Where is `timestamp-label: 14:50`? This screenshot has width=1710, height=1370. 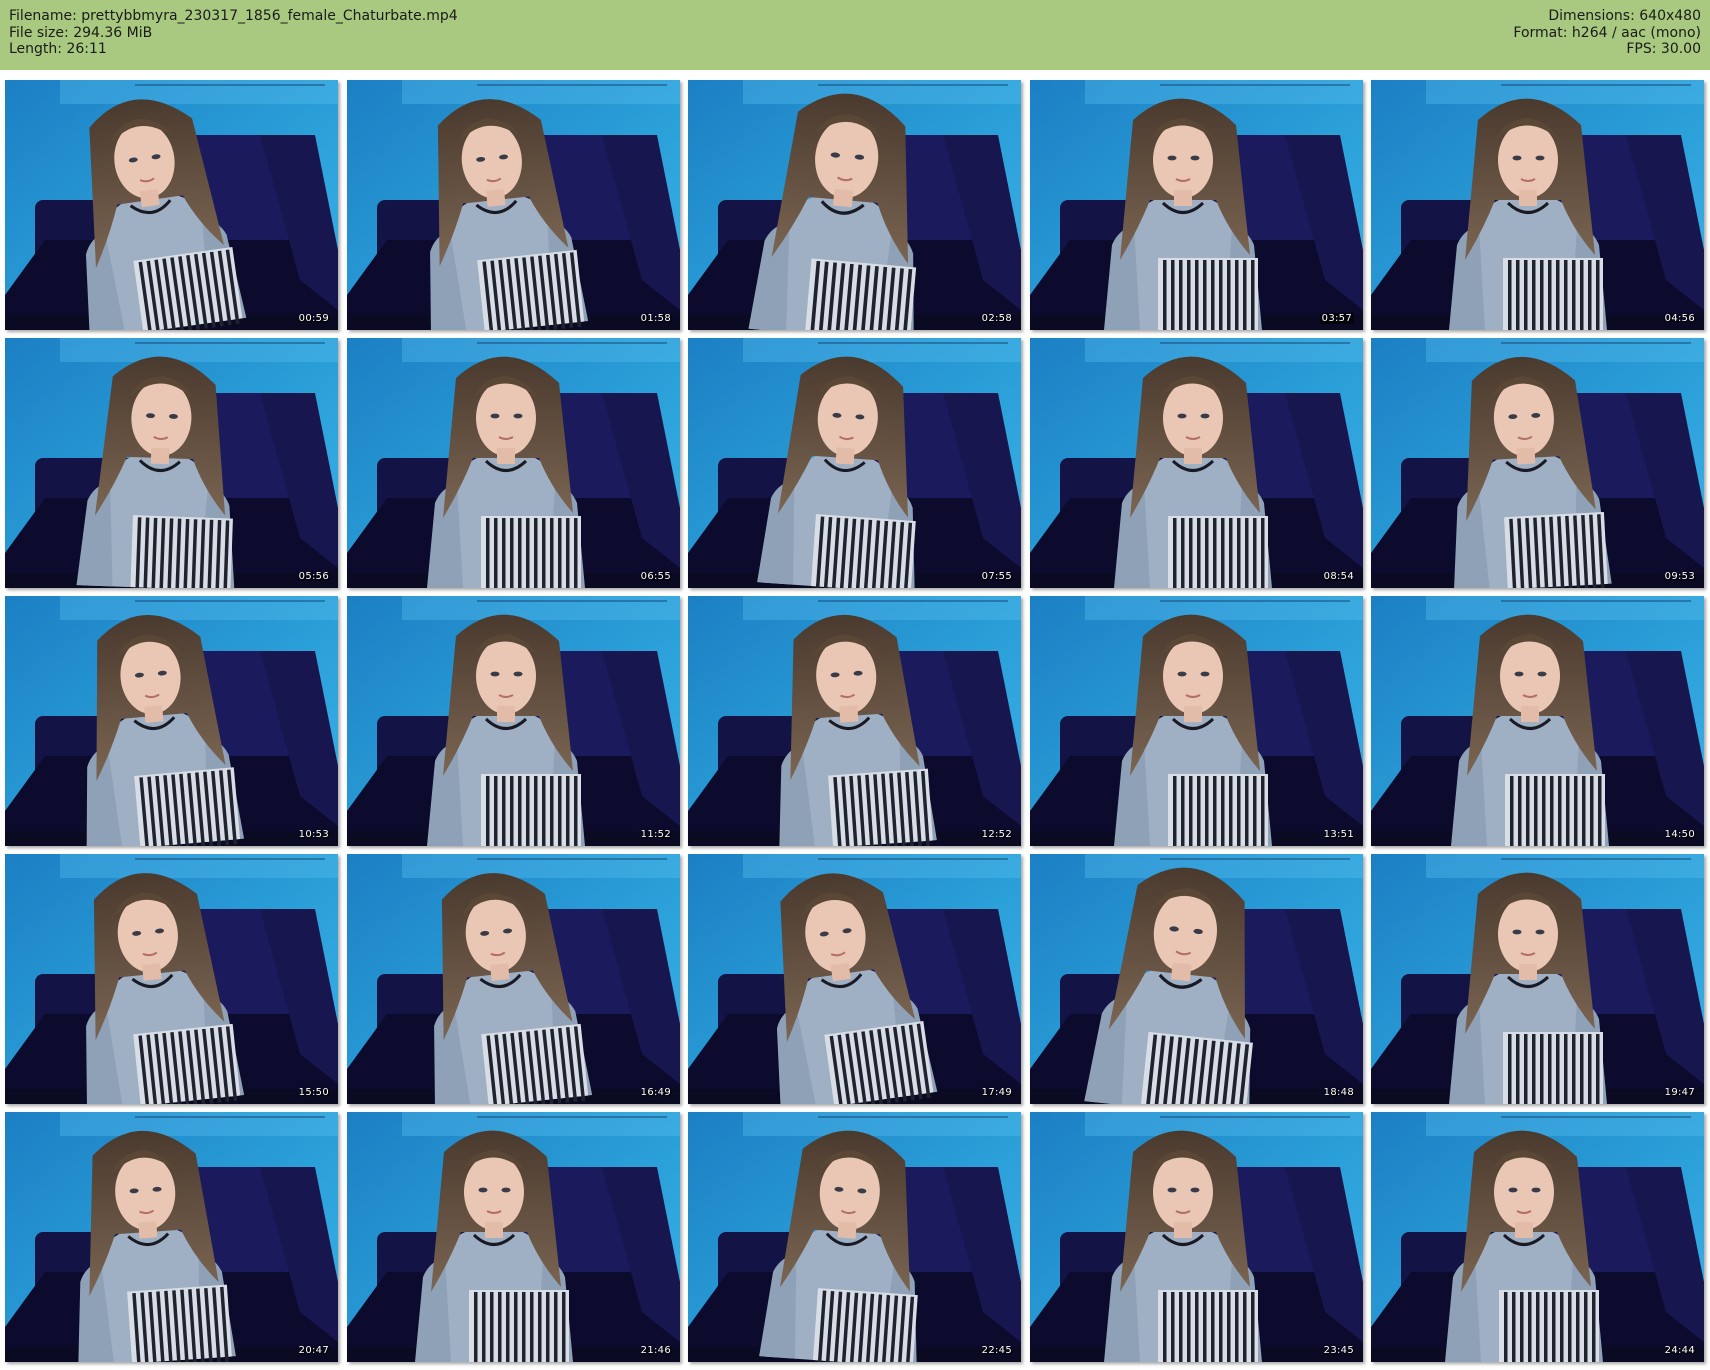 timestamp-label: 14:50 is located at coordinates (1679, 834).